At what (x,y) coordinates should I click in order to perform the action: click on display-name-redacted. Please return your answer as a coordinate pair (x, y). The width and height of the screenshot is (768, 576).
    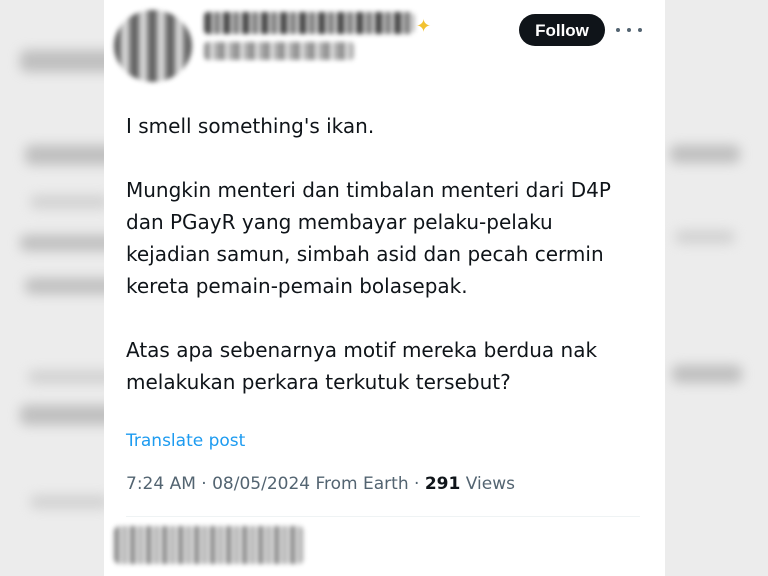
    Looking at the image, I should click on (309, 23).